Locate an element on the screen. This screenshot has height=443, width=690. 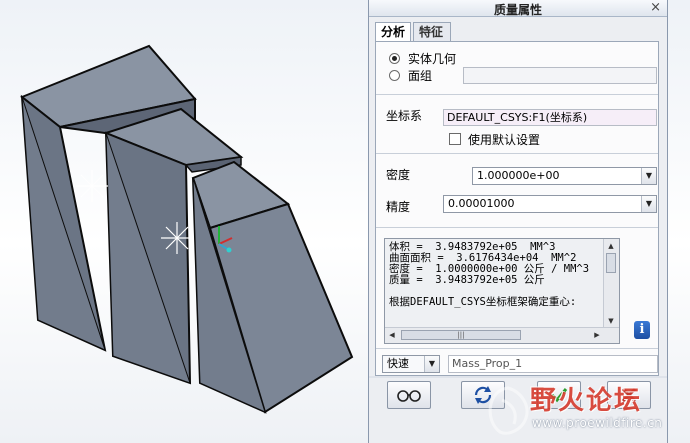
density-label: 密度 is located at coordinates (398, 175).